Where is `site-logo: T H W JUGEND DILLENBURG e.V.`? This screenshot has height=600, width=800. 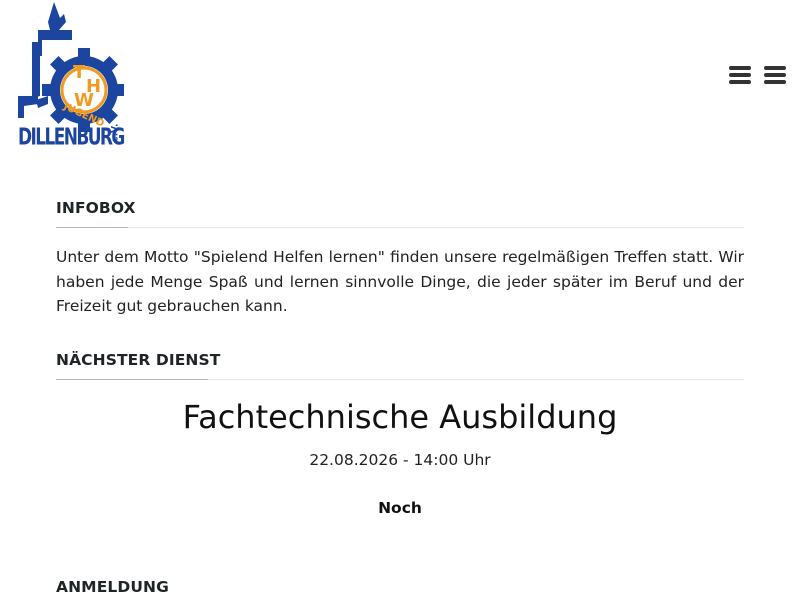
site-logo: T H W JUGEND DILLENBURG e.V. is located at coordinates (70, 76).